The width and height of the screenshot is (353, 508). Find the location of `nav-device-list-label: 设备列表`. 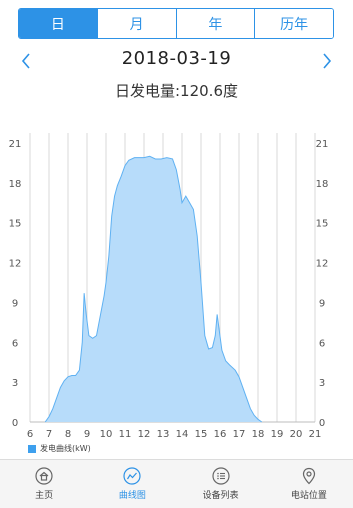

nav-device-list-label: 设备列表 is located at coordinates (220, 496).